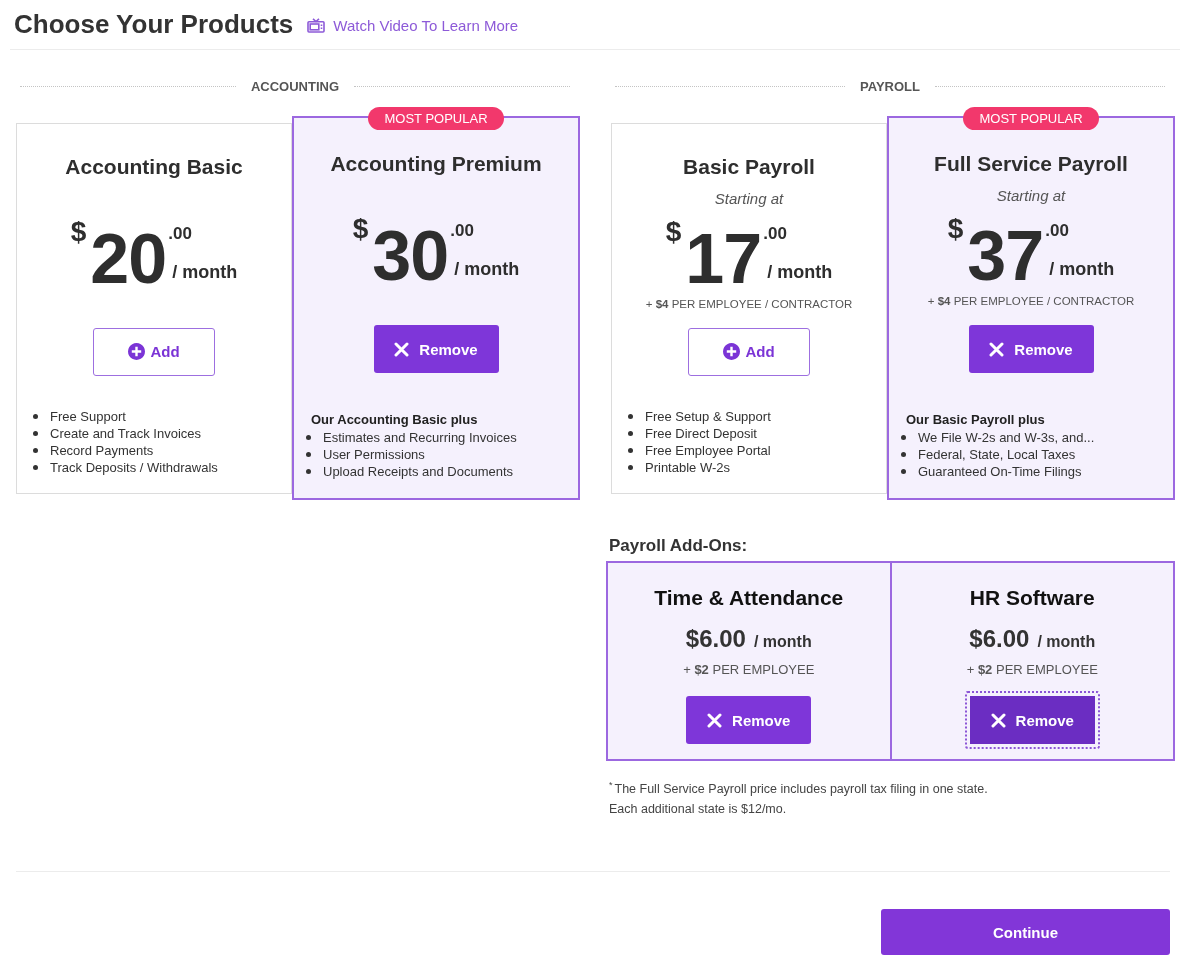 The height and width of the screenshot is (967, 1186). I want to click on price-amount: 37, so click(1005, 256).